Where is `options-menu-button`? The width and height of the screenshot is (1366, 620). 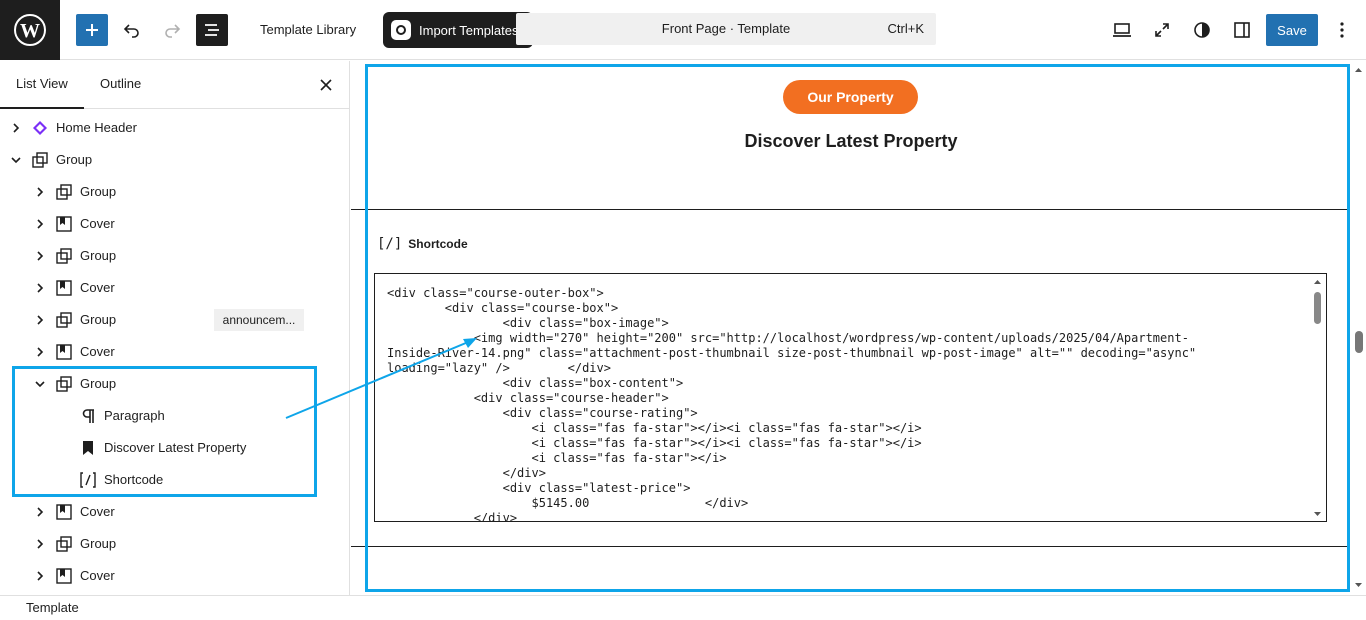
options-menu-button is located at coordinates (1342, 30).